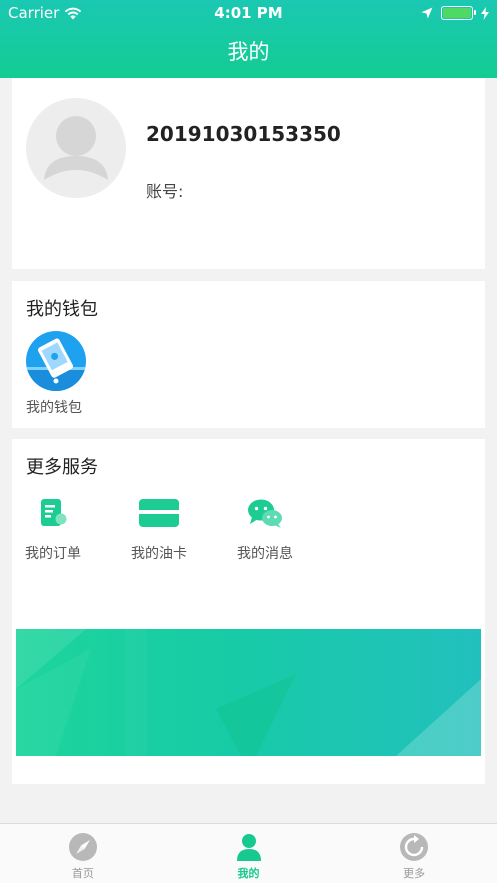  What do you see at coordinates (53, 530) in the screenshot?
I see `service-my-orders: 我的订单` at bounding box center [53, 530].